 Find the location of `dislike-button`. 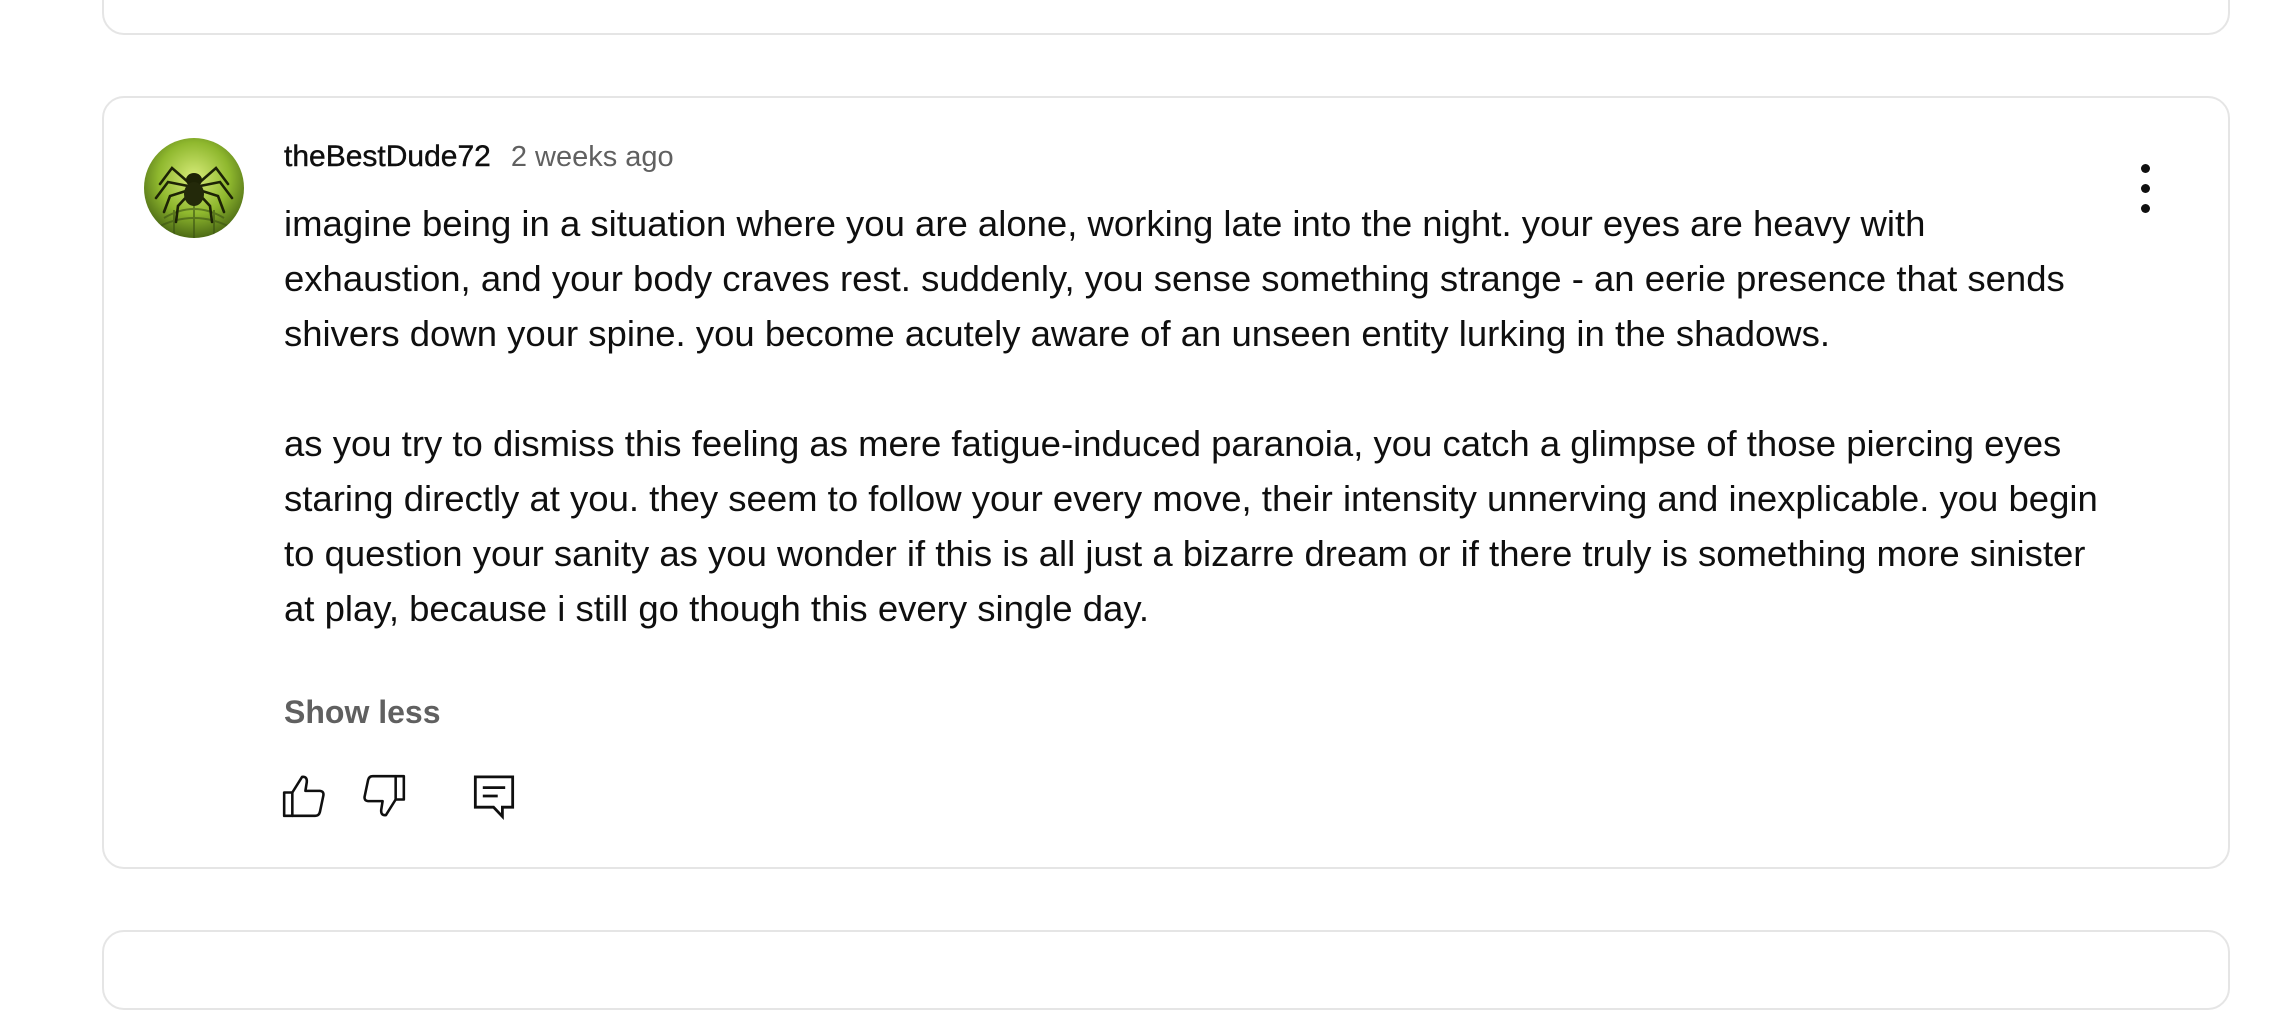

dislike-button is located at coordinates (384, 796).